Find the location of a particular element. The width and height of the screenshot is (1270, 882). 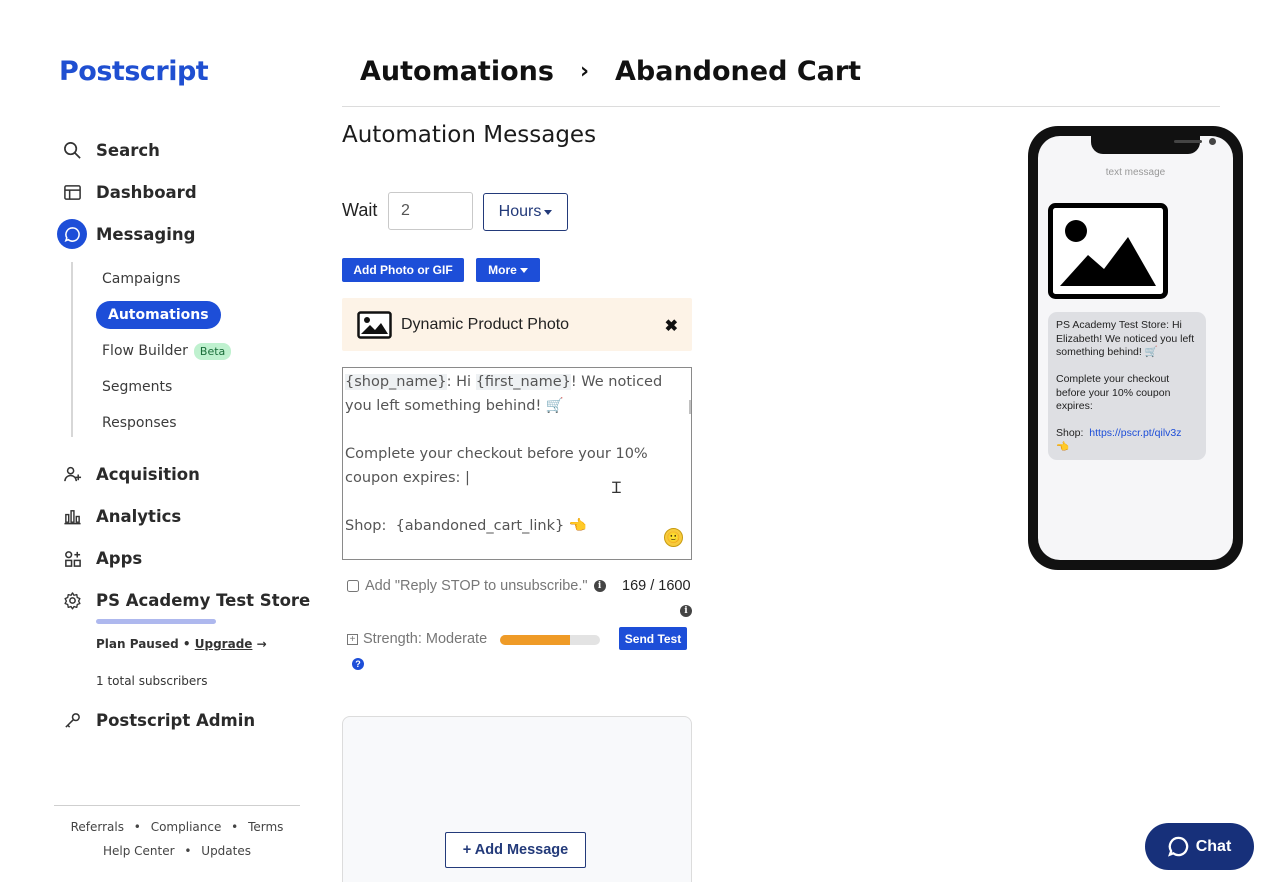

terms-link: Terms is located at coordinates (265, 827).